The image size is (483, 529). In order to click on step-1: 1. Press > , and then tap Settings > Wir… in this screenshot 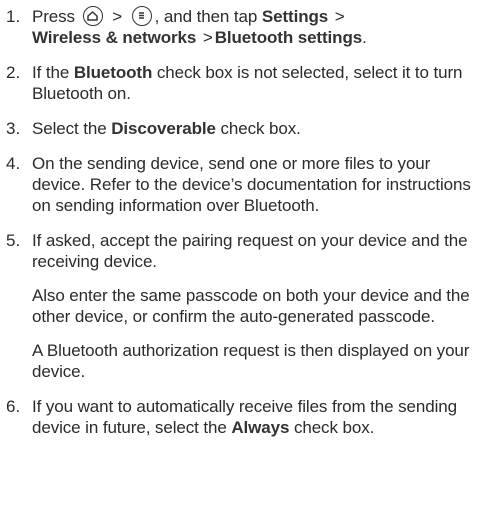, I will do `click(241, 27)`.